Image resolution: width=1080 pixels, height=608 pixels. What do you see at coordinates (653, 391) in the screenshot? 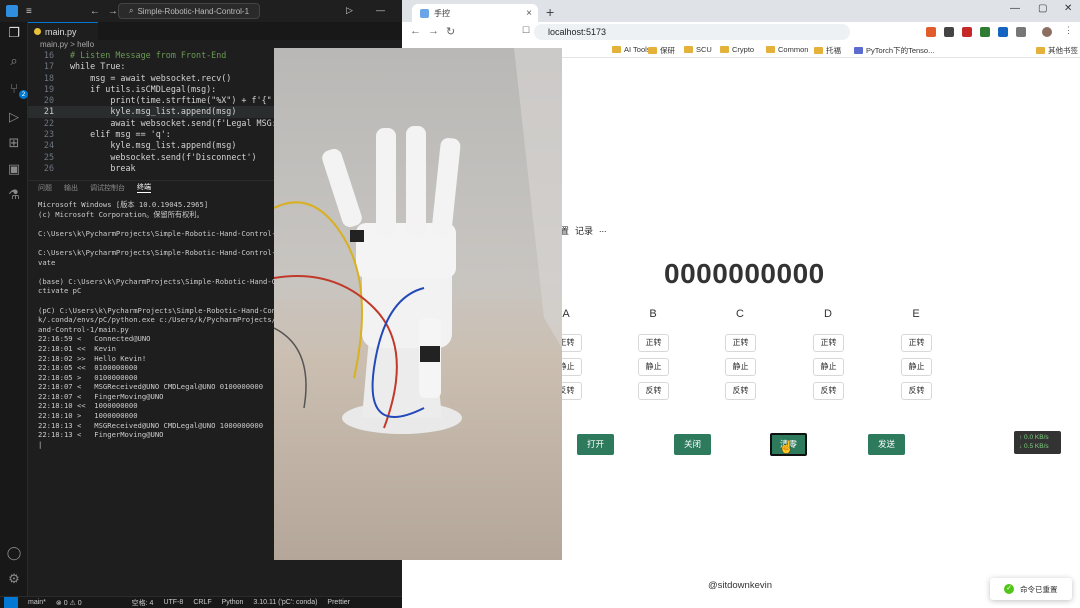
I see `motor-b-reverse-button: 反转` at bounding box center [653, 391].